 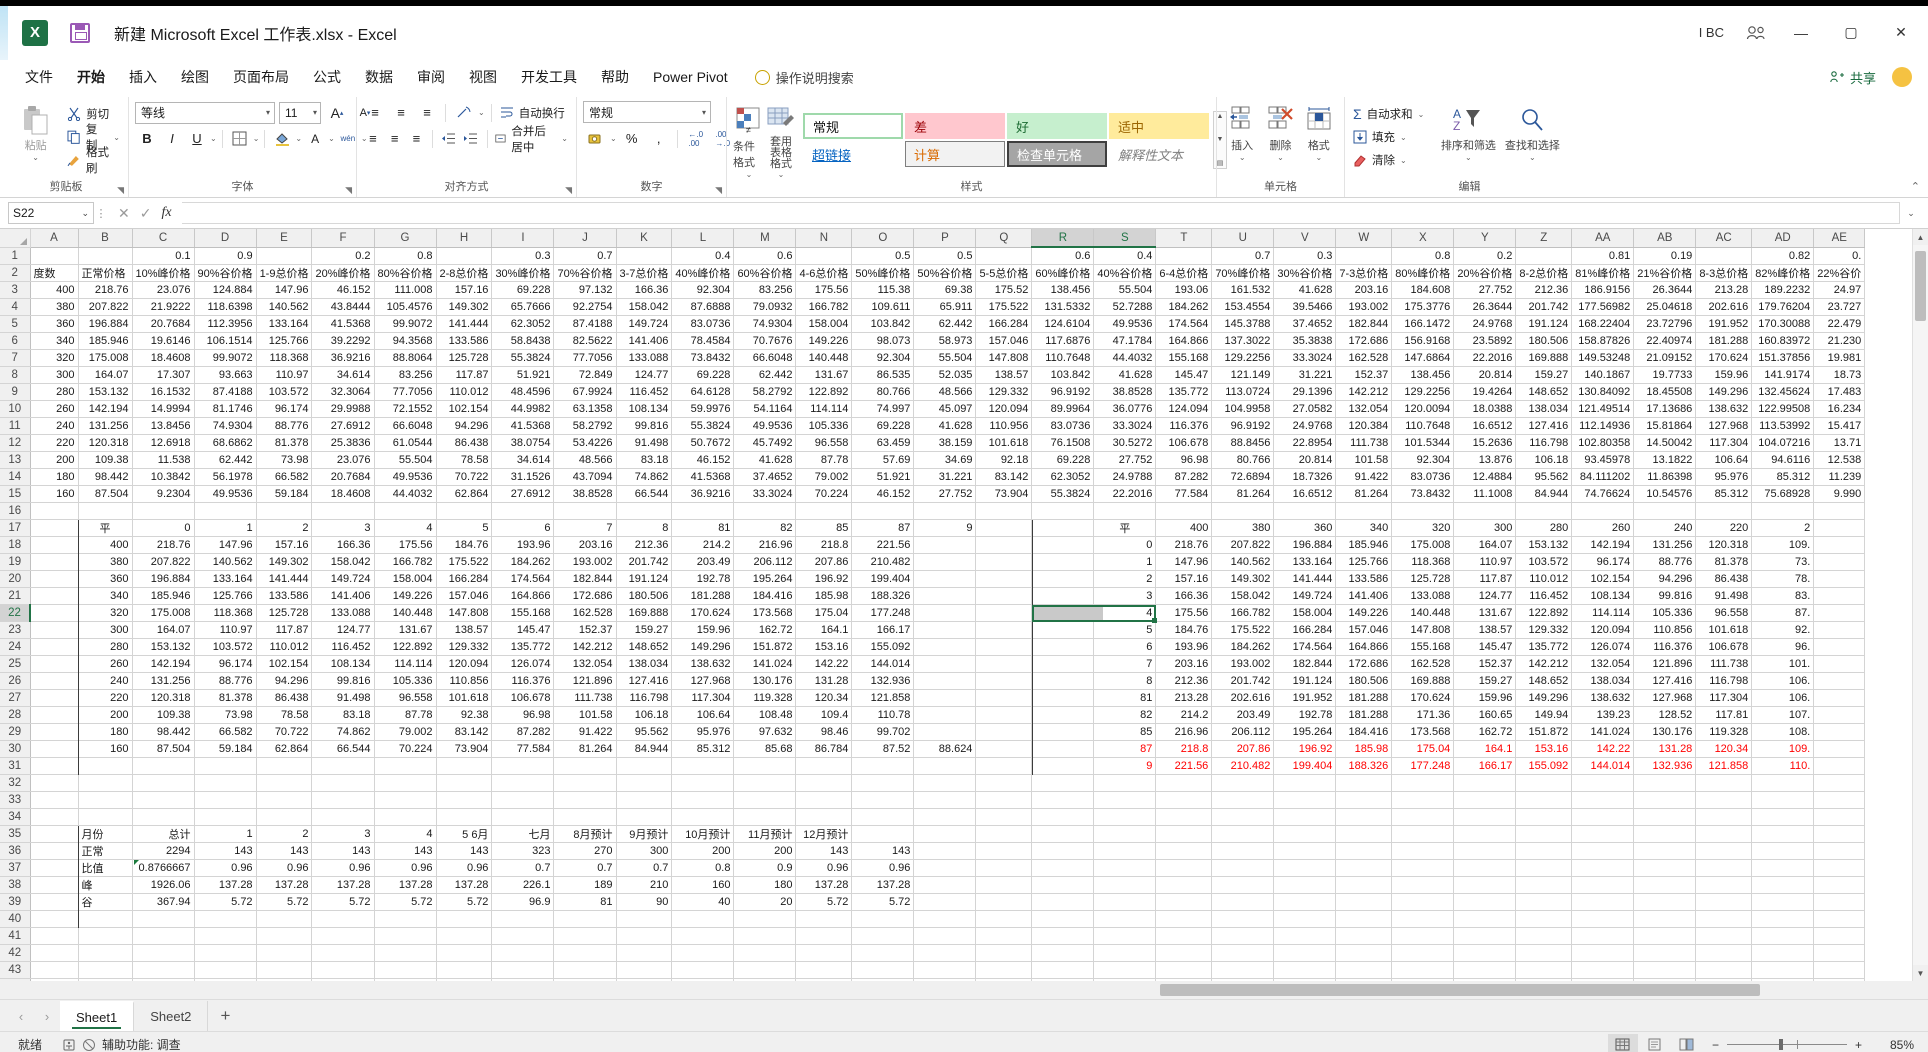 I want to click on cell-H40, so click(x=464, y=919).